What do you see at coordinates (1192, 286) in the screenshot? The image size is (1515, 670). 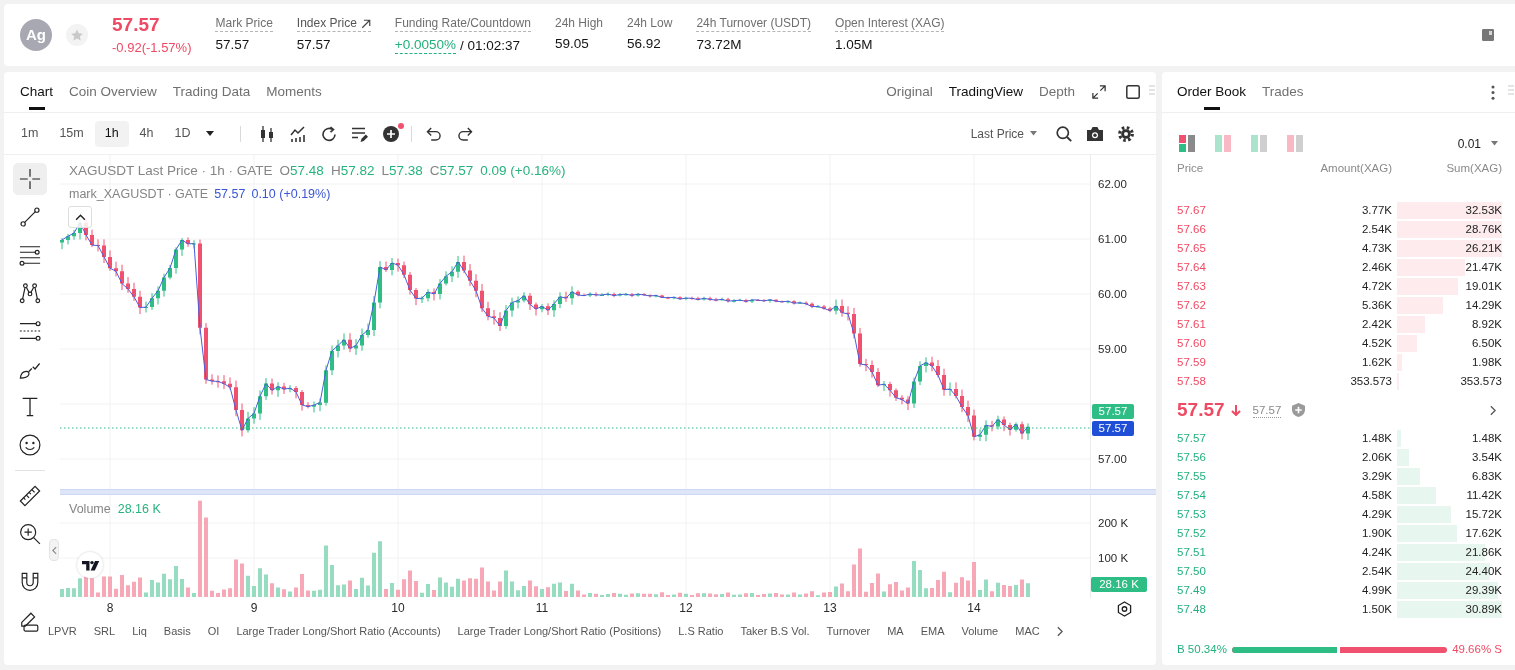 I see `ask-price: 57.63` at bounding box center [1192, 286].